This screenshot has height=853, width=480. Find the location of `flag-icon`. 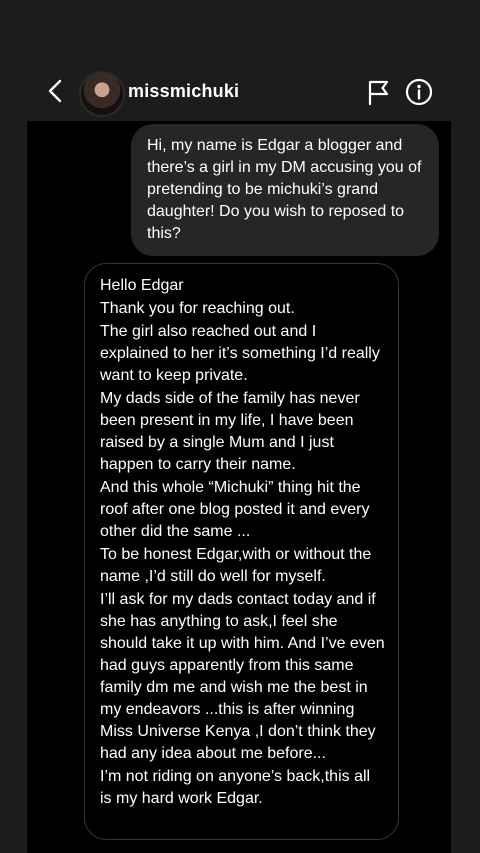

flag-icon is located at coordinates (378, 93).